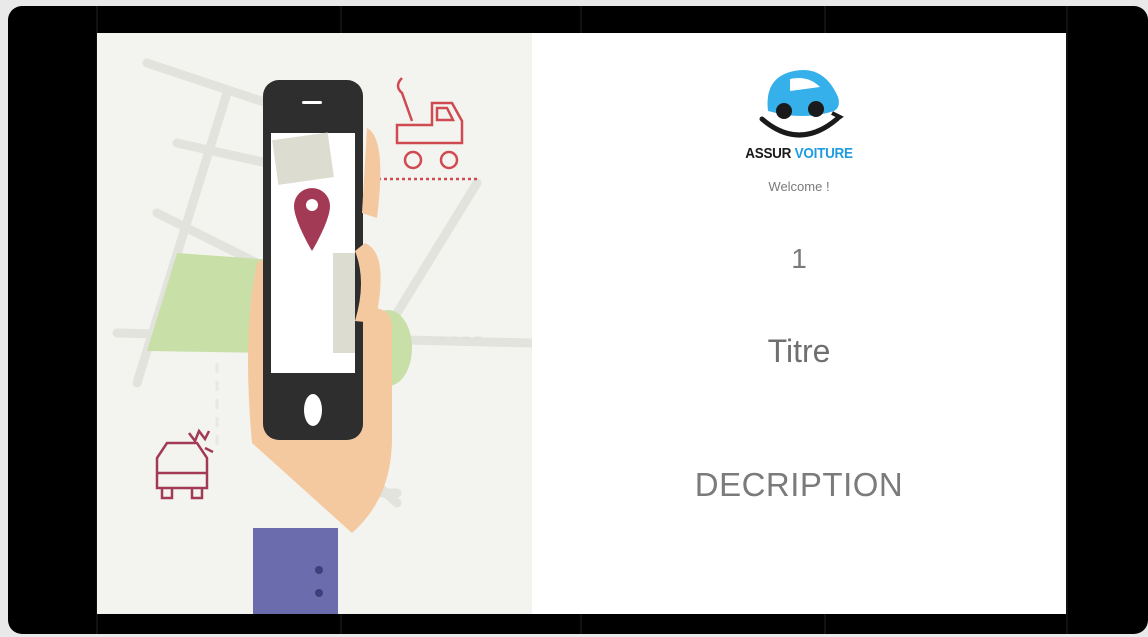 This screenshot has width=1148, height=637. What do you see at coordinates (424, 129) in the screenshot?
I see `tow-truck-icon` at bounding box center [424, 129].